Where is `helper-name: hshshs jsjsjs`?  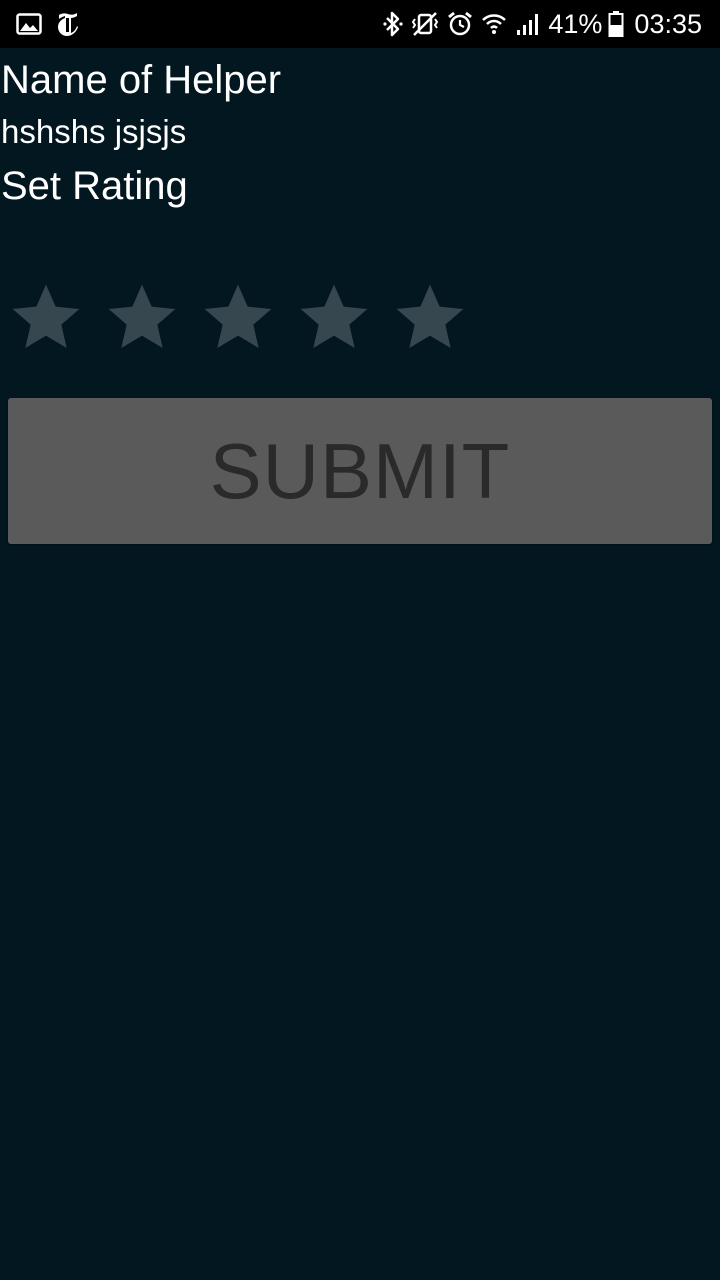
helper-name: hshshs jsjsjs is located at coordinates (94, 131).